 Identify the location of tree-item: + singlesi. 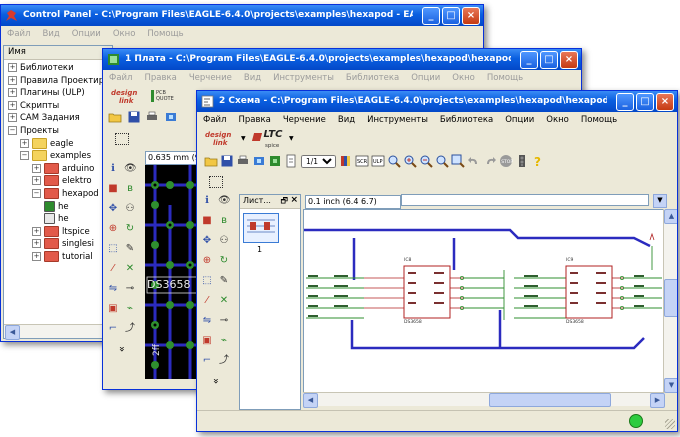
(49, 244).